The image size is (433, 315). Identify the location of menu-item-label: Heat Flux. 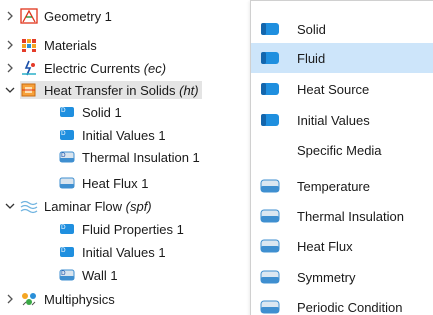
(325, 246).